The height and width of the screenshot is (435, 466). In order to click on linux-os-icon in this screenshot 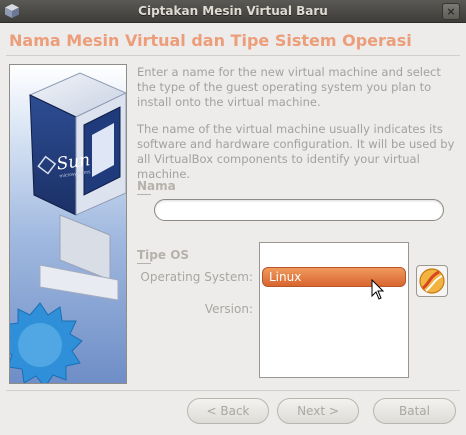, I will do `click(432, 281)`.